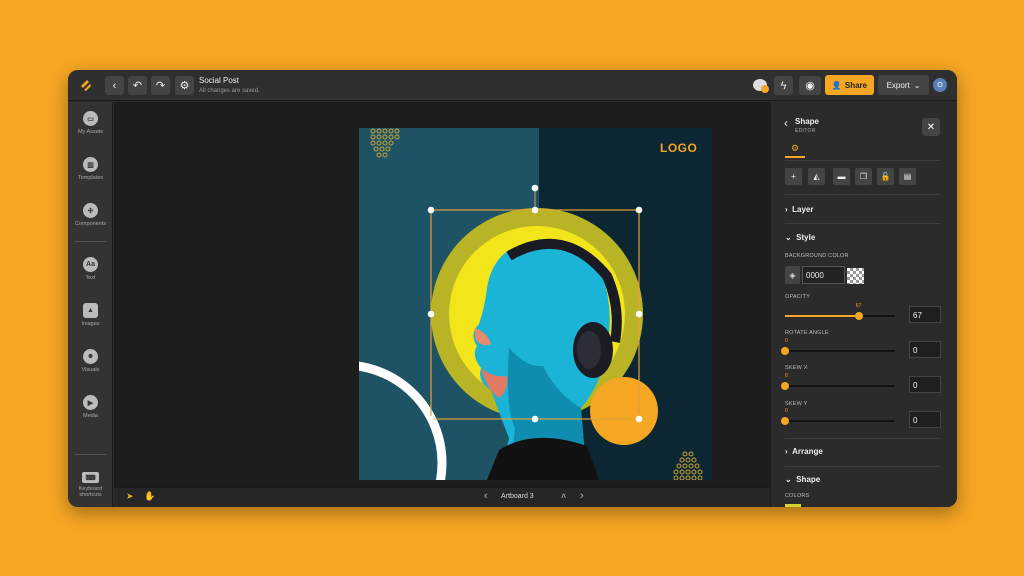 Image resolution: width=1024 pixels, height=576 pixels. Describe the element at coordinates (863, 176) in the screenshot. I see `duplicate-button: ❐` at that location.